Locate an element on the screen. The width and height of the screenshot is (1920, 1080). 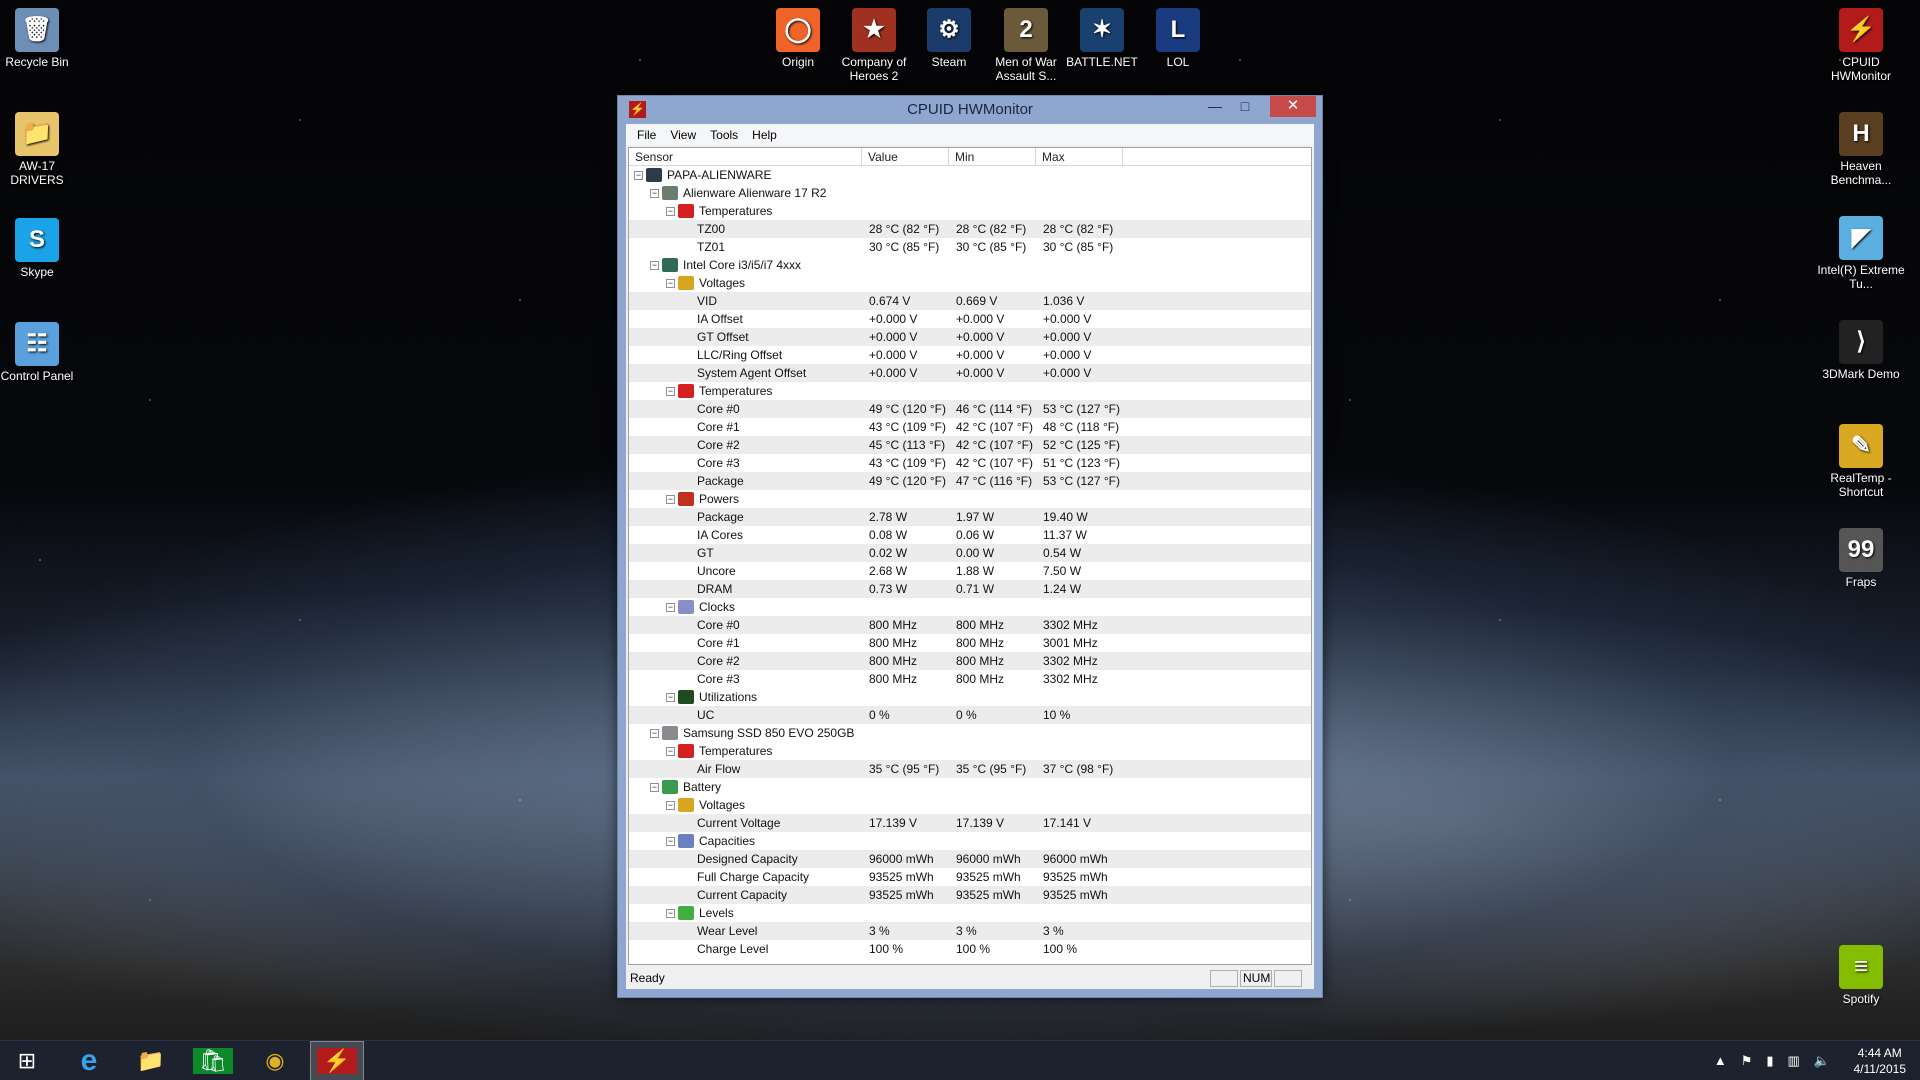
menu-tools: Tools is located at coordinates (724, 135).